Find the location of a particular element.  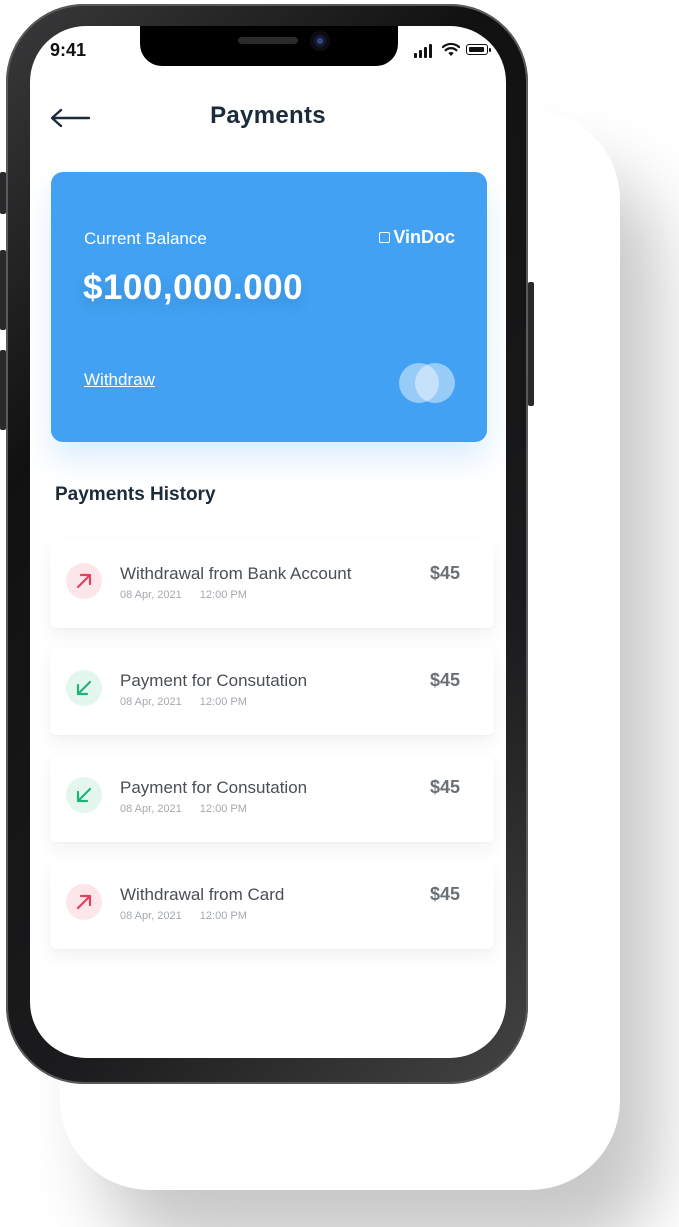

status-time: 9:41 is located at coordinates (68, 50).